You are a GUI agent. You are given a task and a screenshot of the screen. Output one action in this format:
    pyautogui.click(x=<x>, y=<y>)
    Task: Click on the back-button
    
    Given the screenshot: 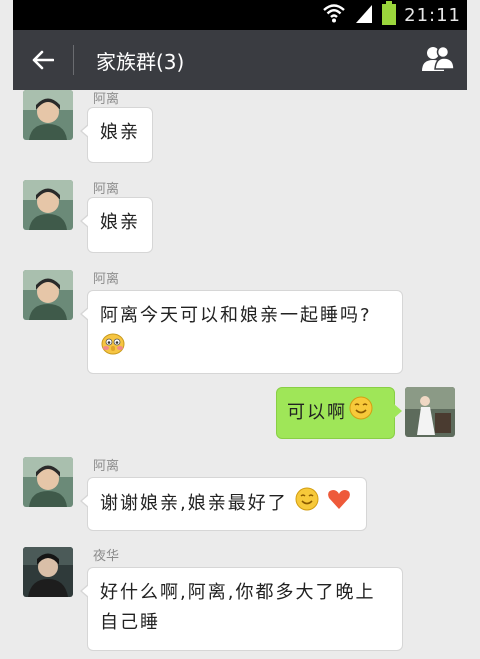 What is the action you would take?
    pyautogui.click(x=43, y=60)
    